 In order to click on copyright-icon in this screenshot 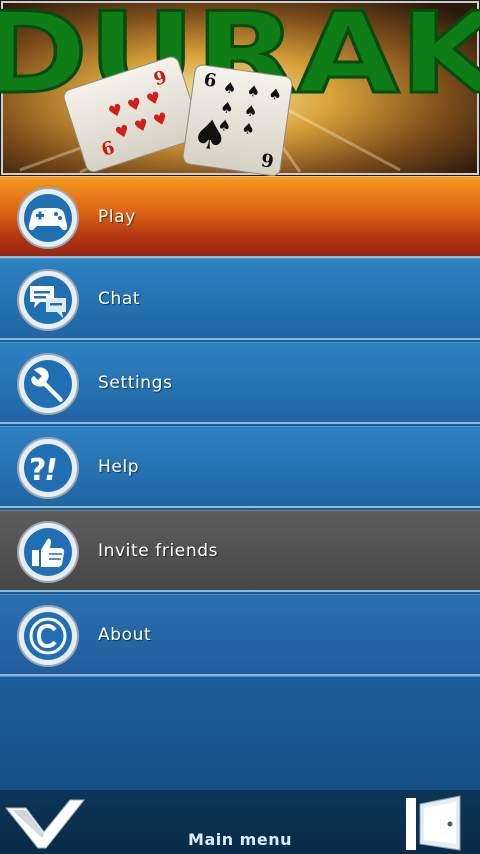, I will do `click(48, 636)`.